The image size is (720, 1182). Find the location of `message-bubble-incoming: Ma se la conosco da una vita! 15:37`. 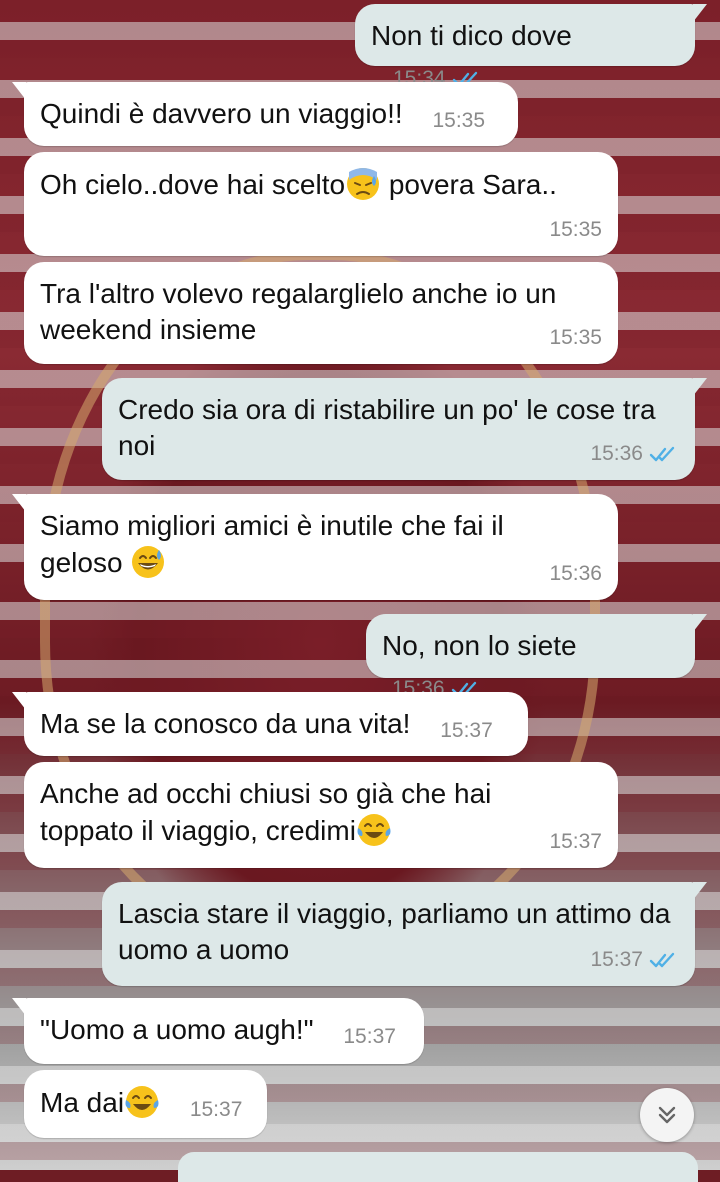

message-bubble-incoming: Ma se la conosco da una vita! 15:37 is located at coordinates (270, 724).